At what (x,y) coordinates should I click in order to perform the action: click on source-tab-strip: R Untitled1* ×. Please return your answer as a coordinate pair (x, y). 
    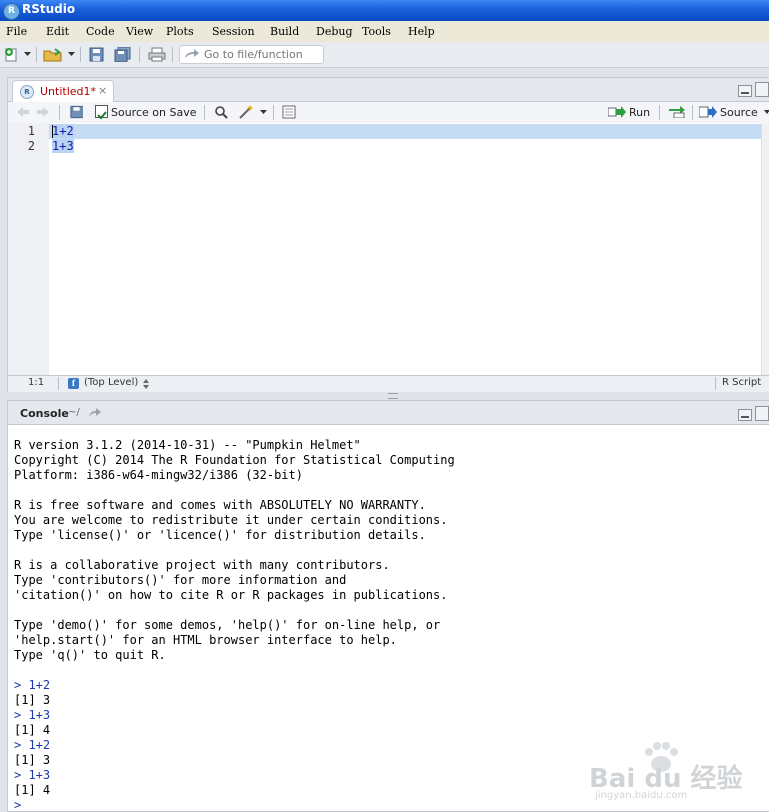
    Looking at the image, I should click on (388, 90).